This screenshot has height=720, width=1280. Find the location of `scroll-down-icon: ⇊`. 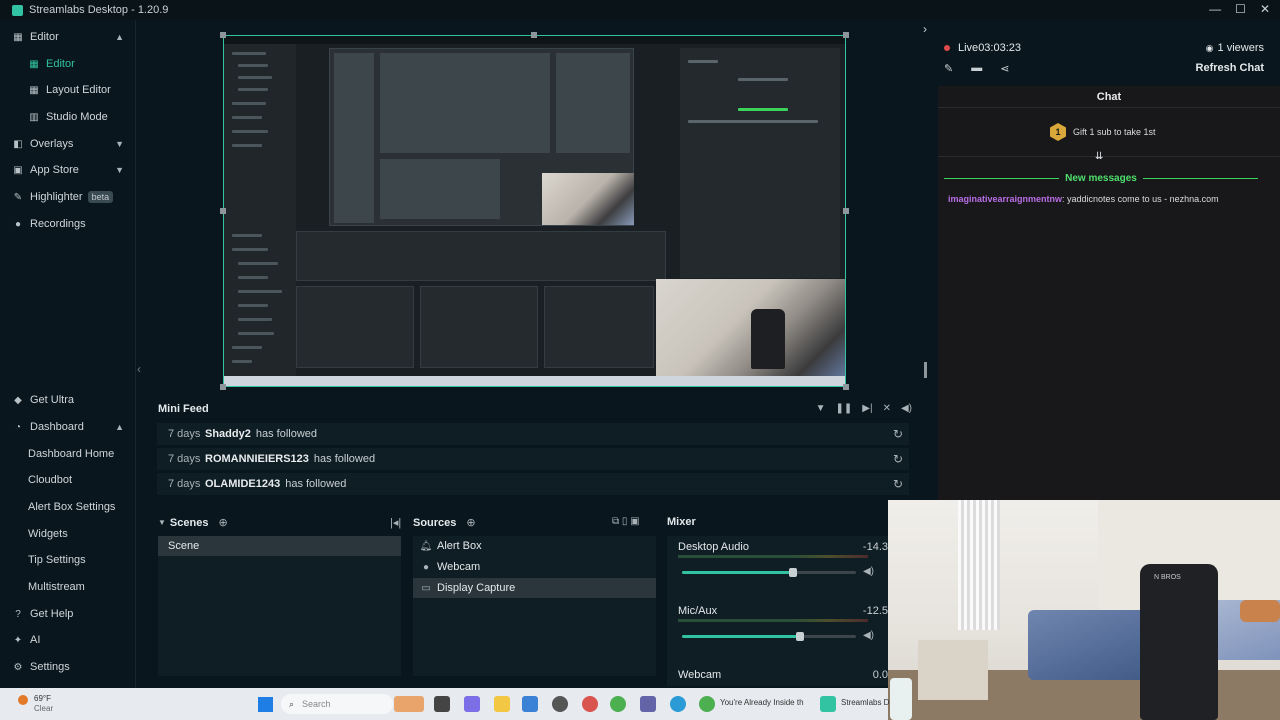

scroll-down-icon: ⇊ is located at coordinates (1099, 156).